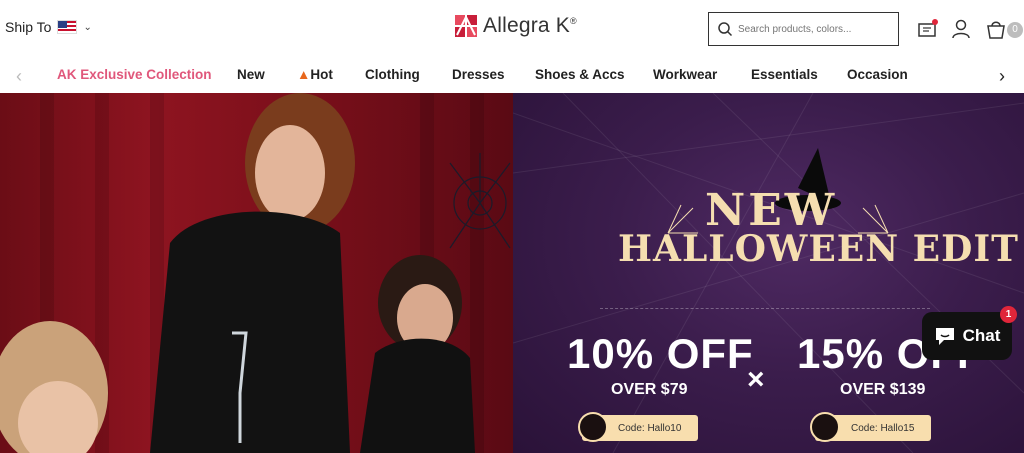 The width and height of the screenshot is (1024, 453). What do you see at coordinates (315, 74) in the screenshot?
I see `nav-item-hot: ▲Hot` at bounding box center [315, 74].